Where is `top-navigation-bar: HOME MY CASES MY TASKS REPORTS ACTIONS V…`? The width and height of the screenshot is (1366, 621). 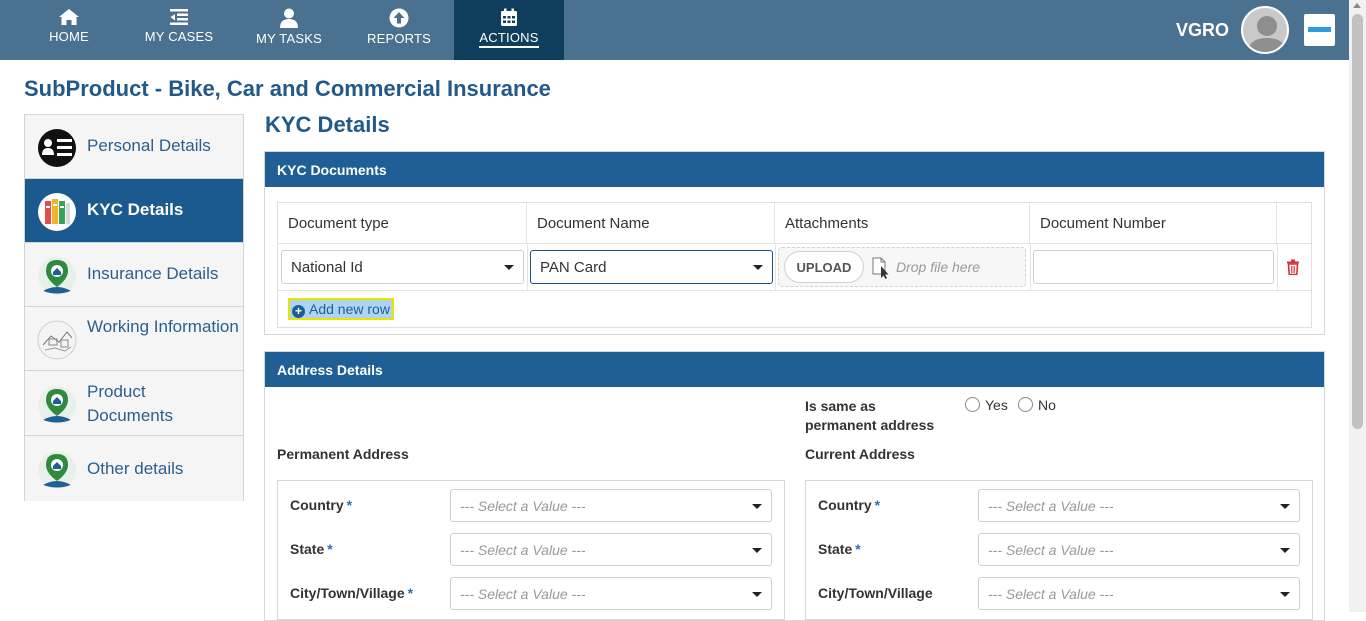 top-navigation-bar: HOME MY CASES MY TASKS REPORTS ACTIONS V… is located at coordinates (683, 30).